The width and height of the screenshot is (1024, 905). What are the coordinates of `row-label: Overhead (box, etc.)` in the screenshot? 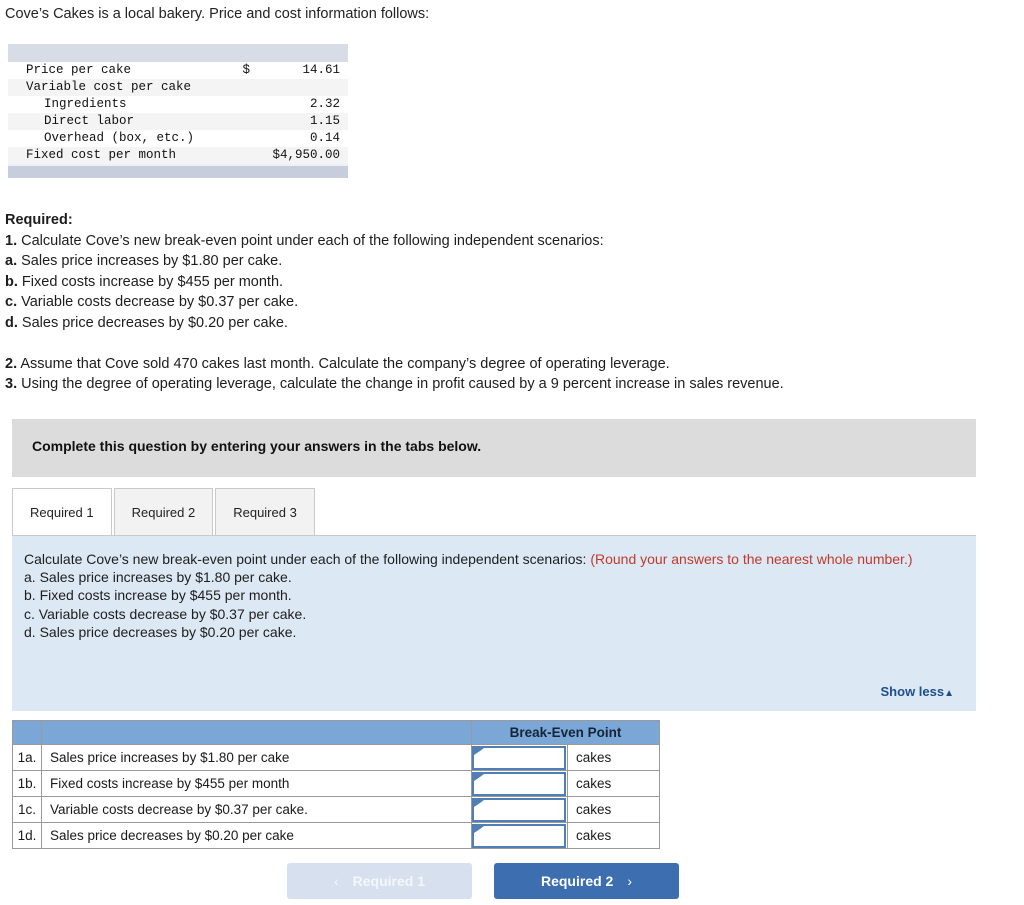 It's located at (123, 138).